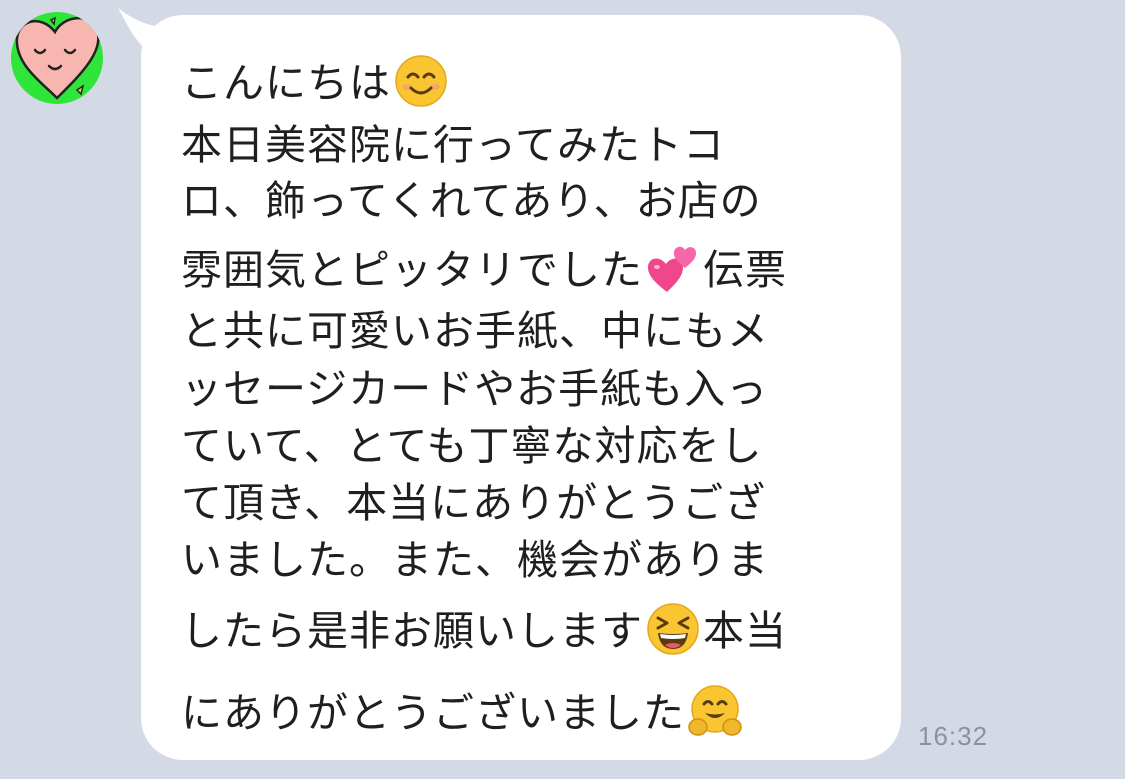 This screenshot has width=1125, height=779. What do you see at coordinates (421, 81) in the screenshot?
I see `smiling-face-icon` at bounding box center [421, 81].